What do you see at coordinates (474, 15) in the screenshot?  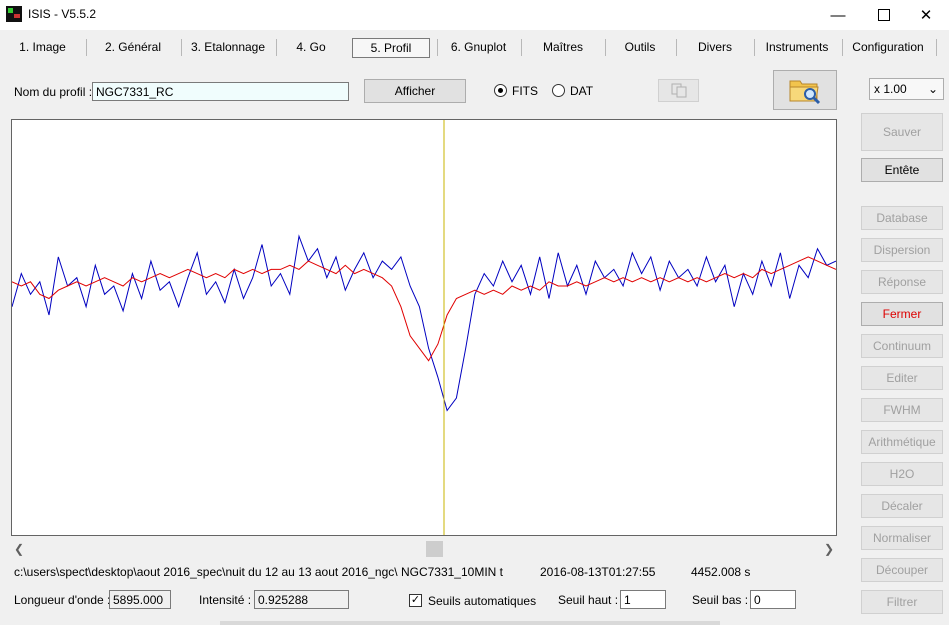 I see `title-bar: ISIS - V5.5.2 — ✕` at bounding box center [474, 15].